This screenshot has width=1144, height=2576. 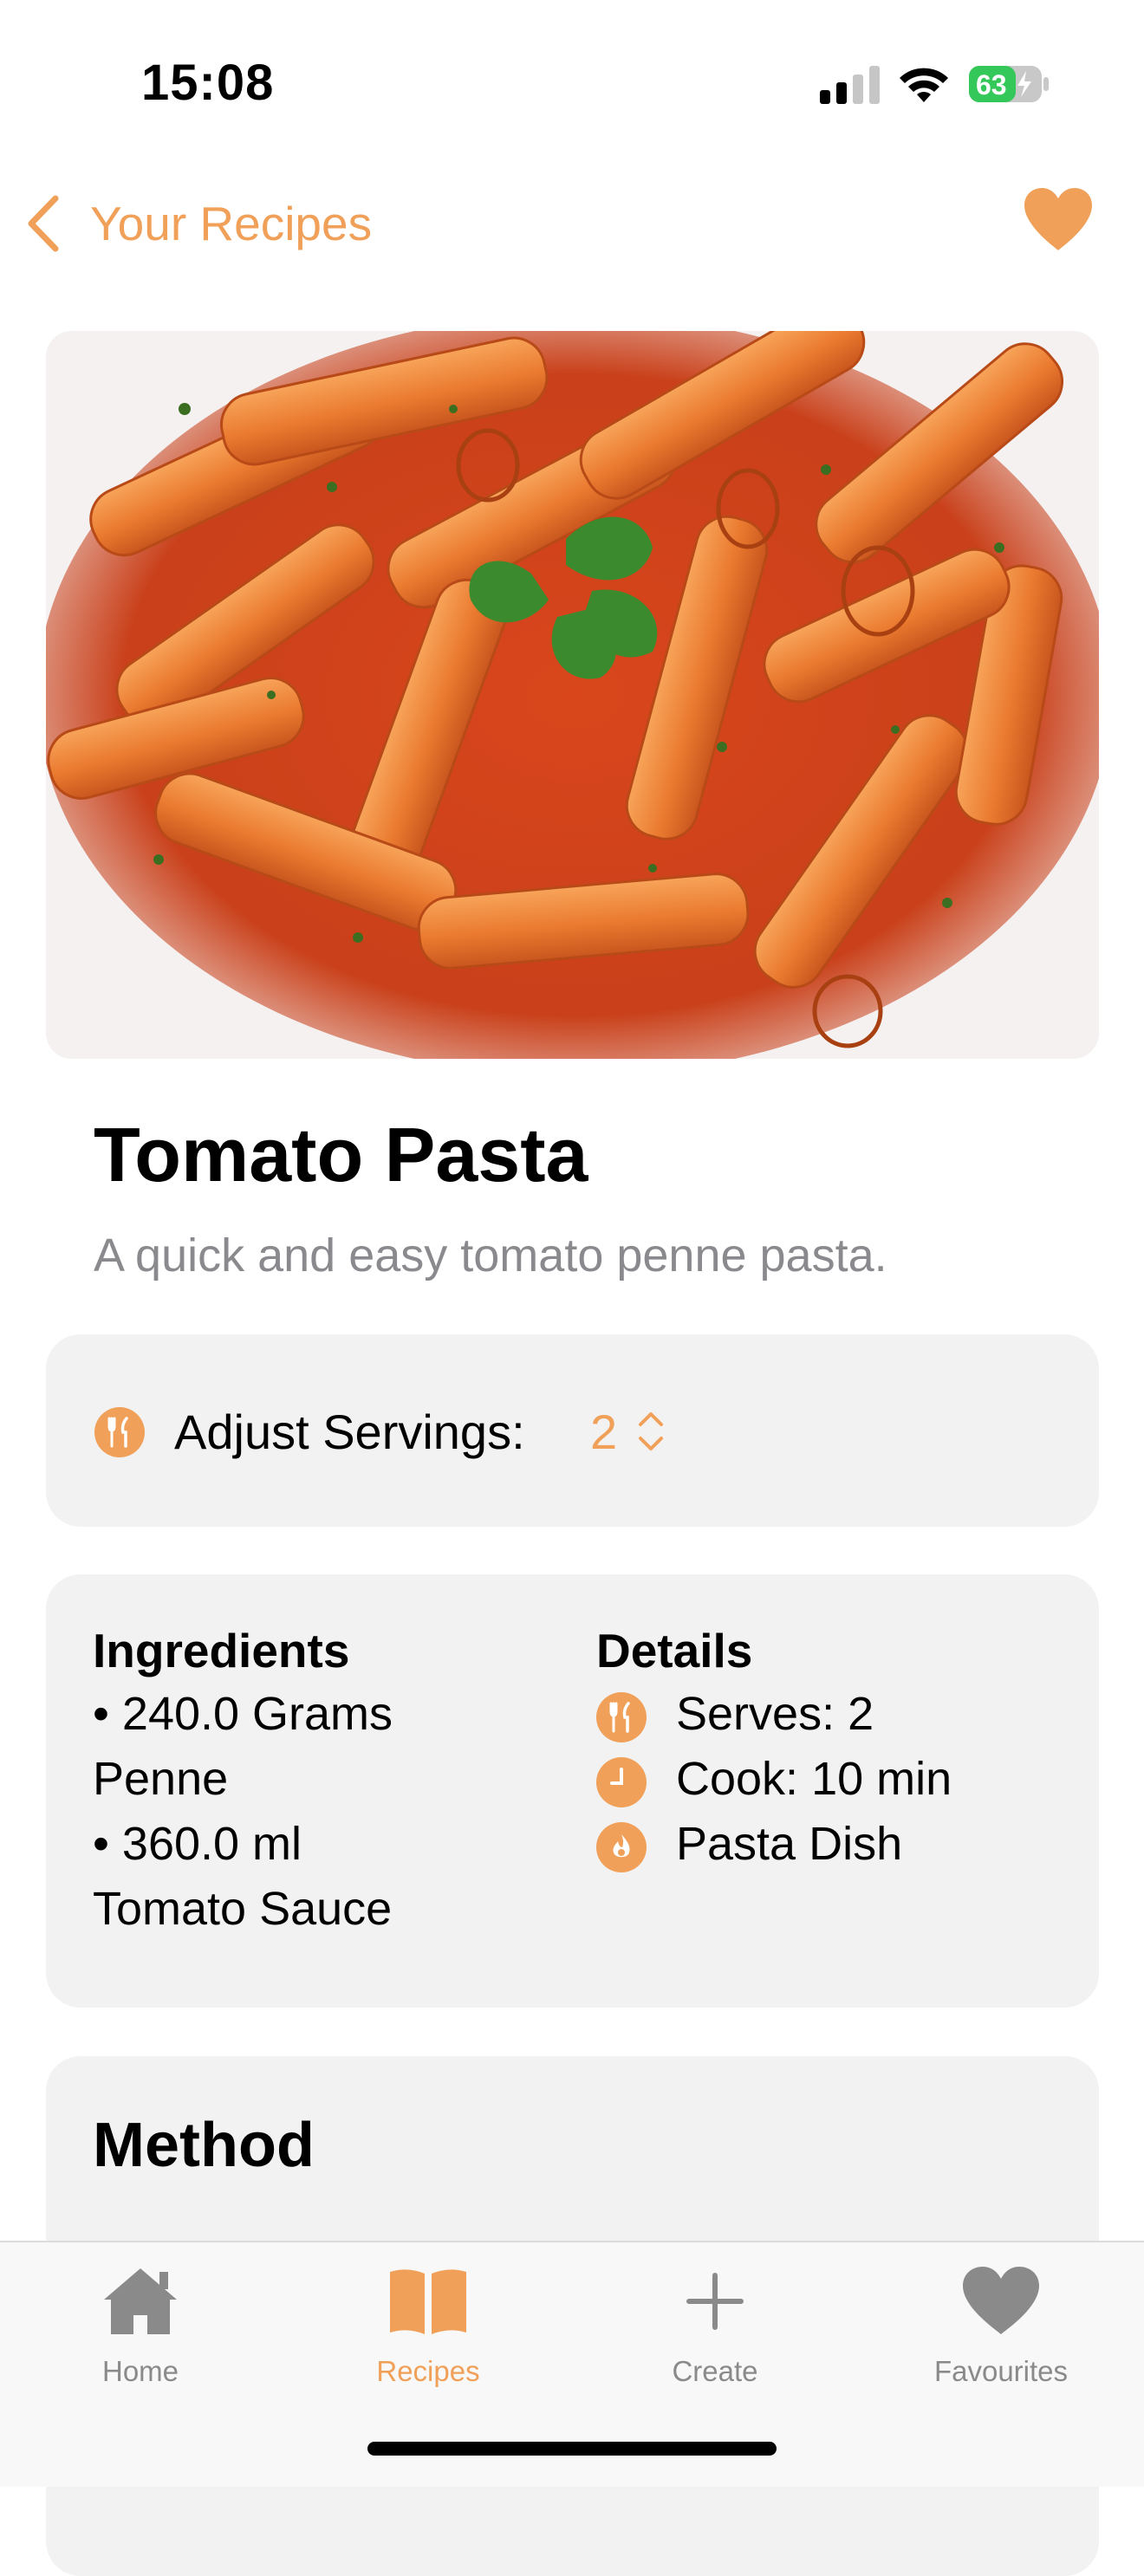 I want to click on servings-card: Adjust Servings: 2, so click(x=572, y=1431).